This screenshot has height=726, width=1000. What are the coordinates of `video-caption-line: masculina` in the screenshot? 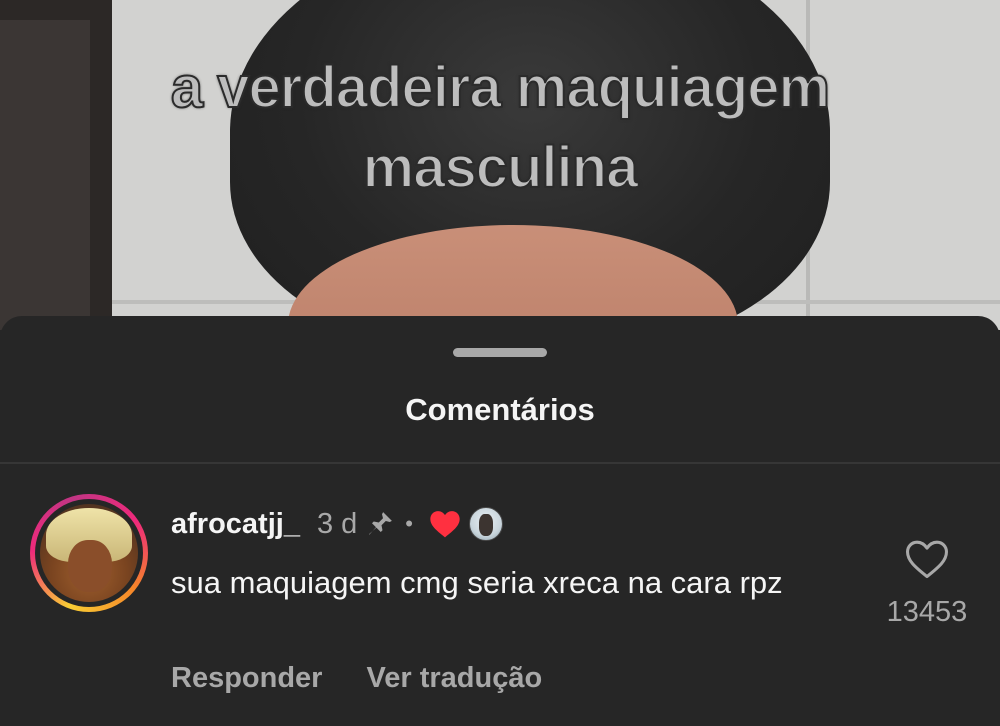 It's located at (501, 167).